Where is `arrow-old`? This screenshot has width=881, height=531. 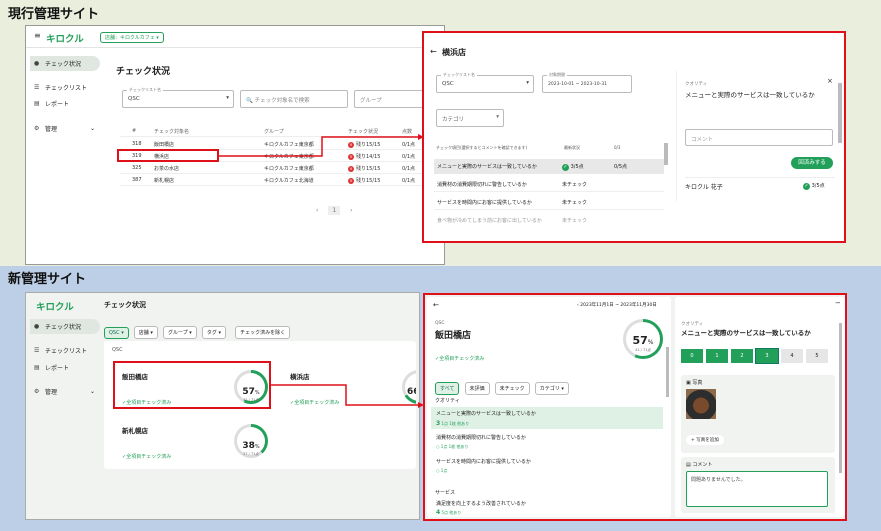 arrow-old is located at coordinates (318, 146).